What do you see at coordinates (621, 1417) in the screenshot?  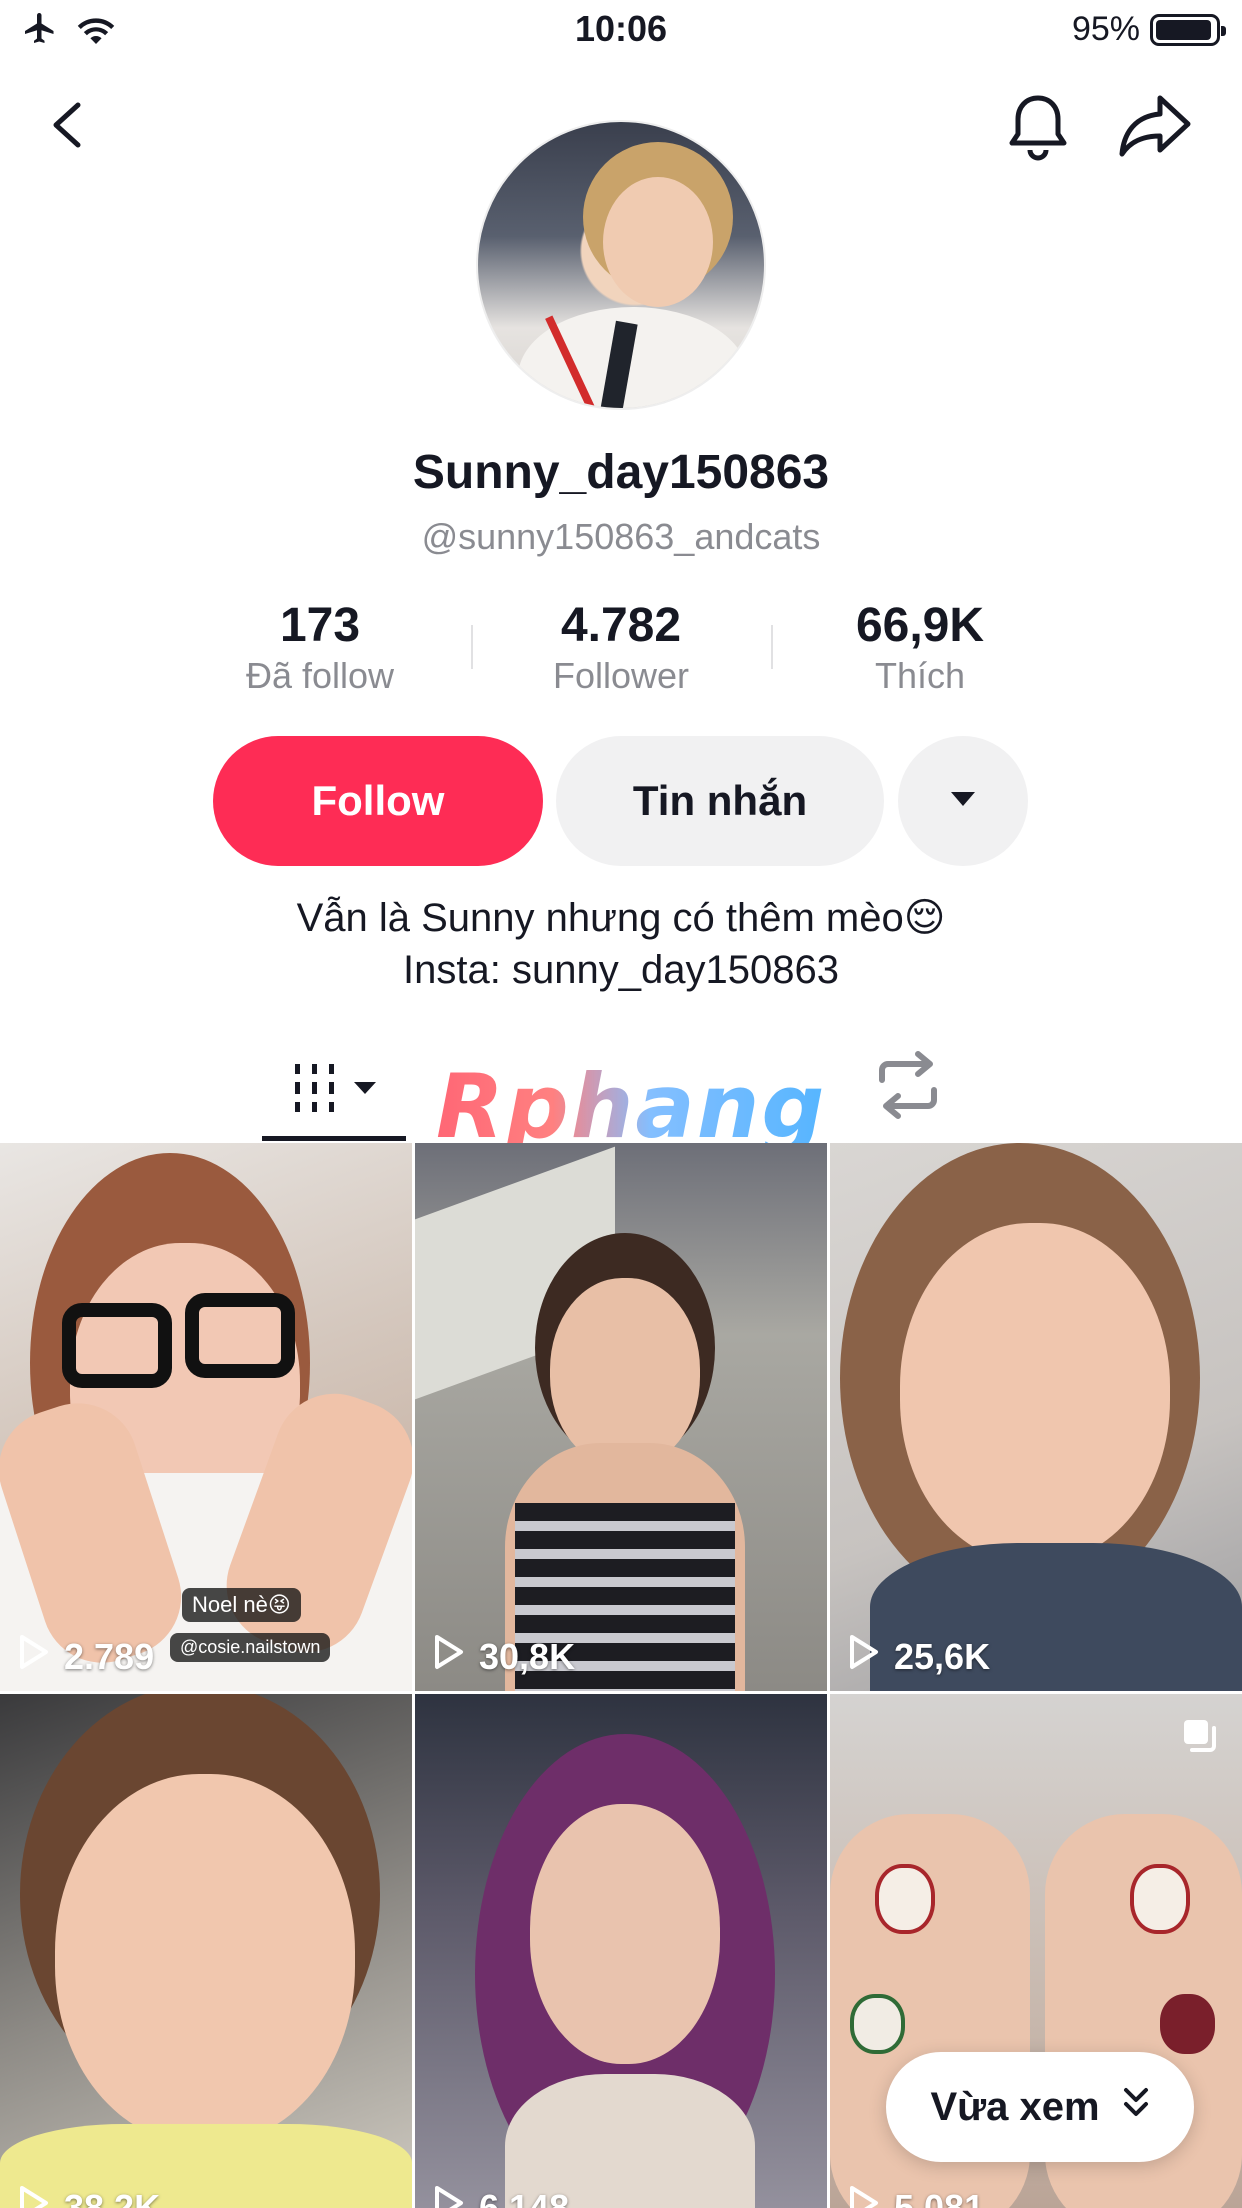 I see `video-tile: 30,8K` at bounding box center [621, 1417].